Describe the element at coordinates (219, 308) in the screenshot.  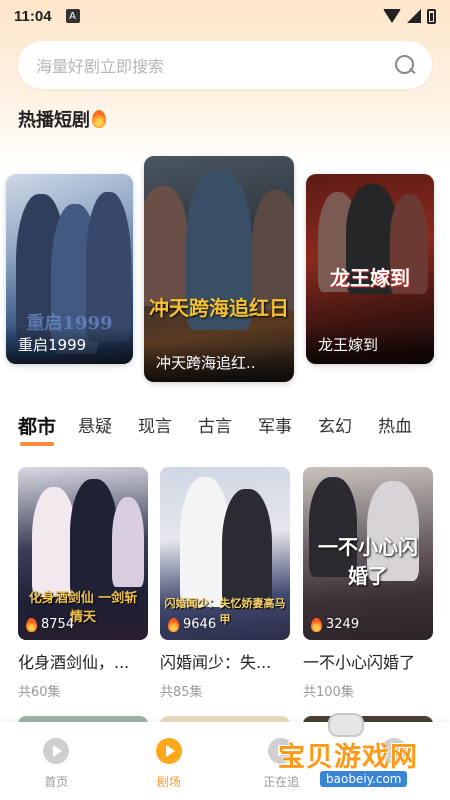
I see `poster-title-art: 冲天跨海追红日` at that location.